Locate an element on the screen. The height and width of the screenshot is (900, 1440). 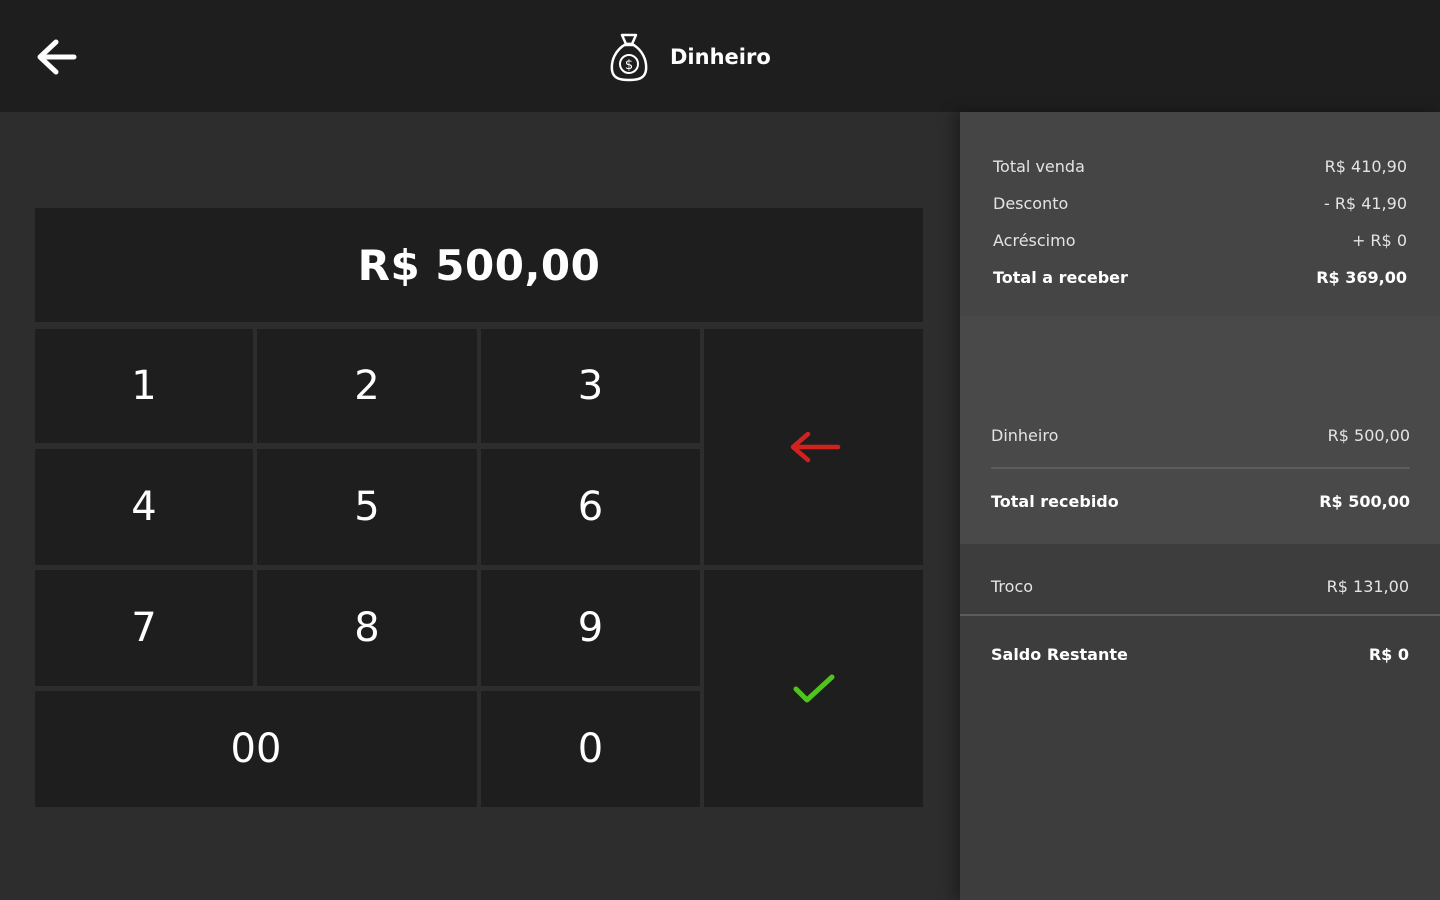
checkmark-icon is located at coordinates (813, 688).